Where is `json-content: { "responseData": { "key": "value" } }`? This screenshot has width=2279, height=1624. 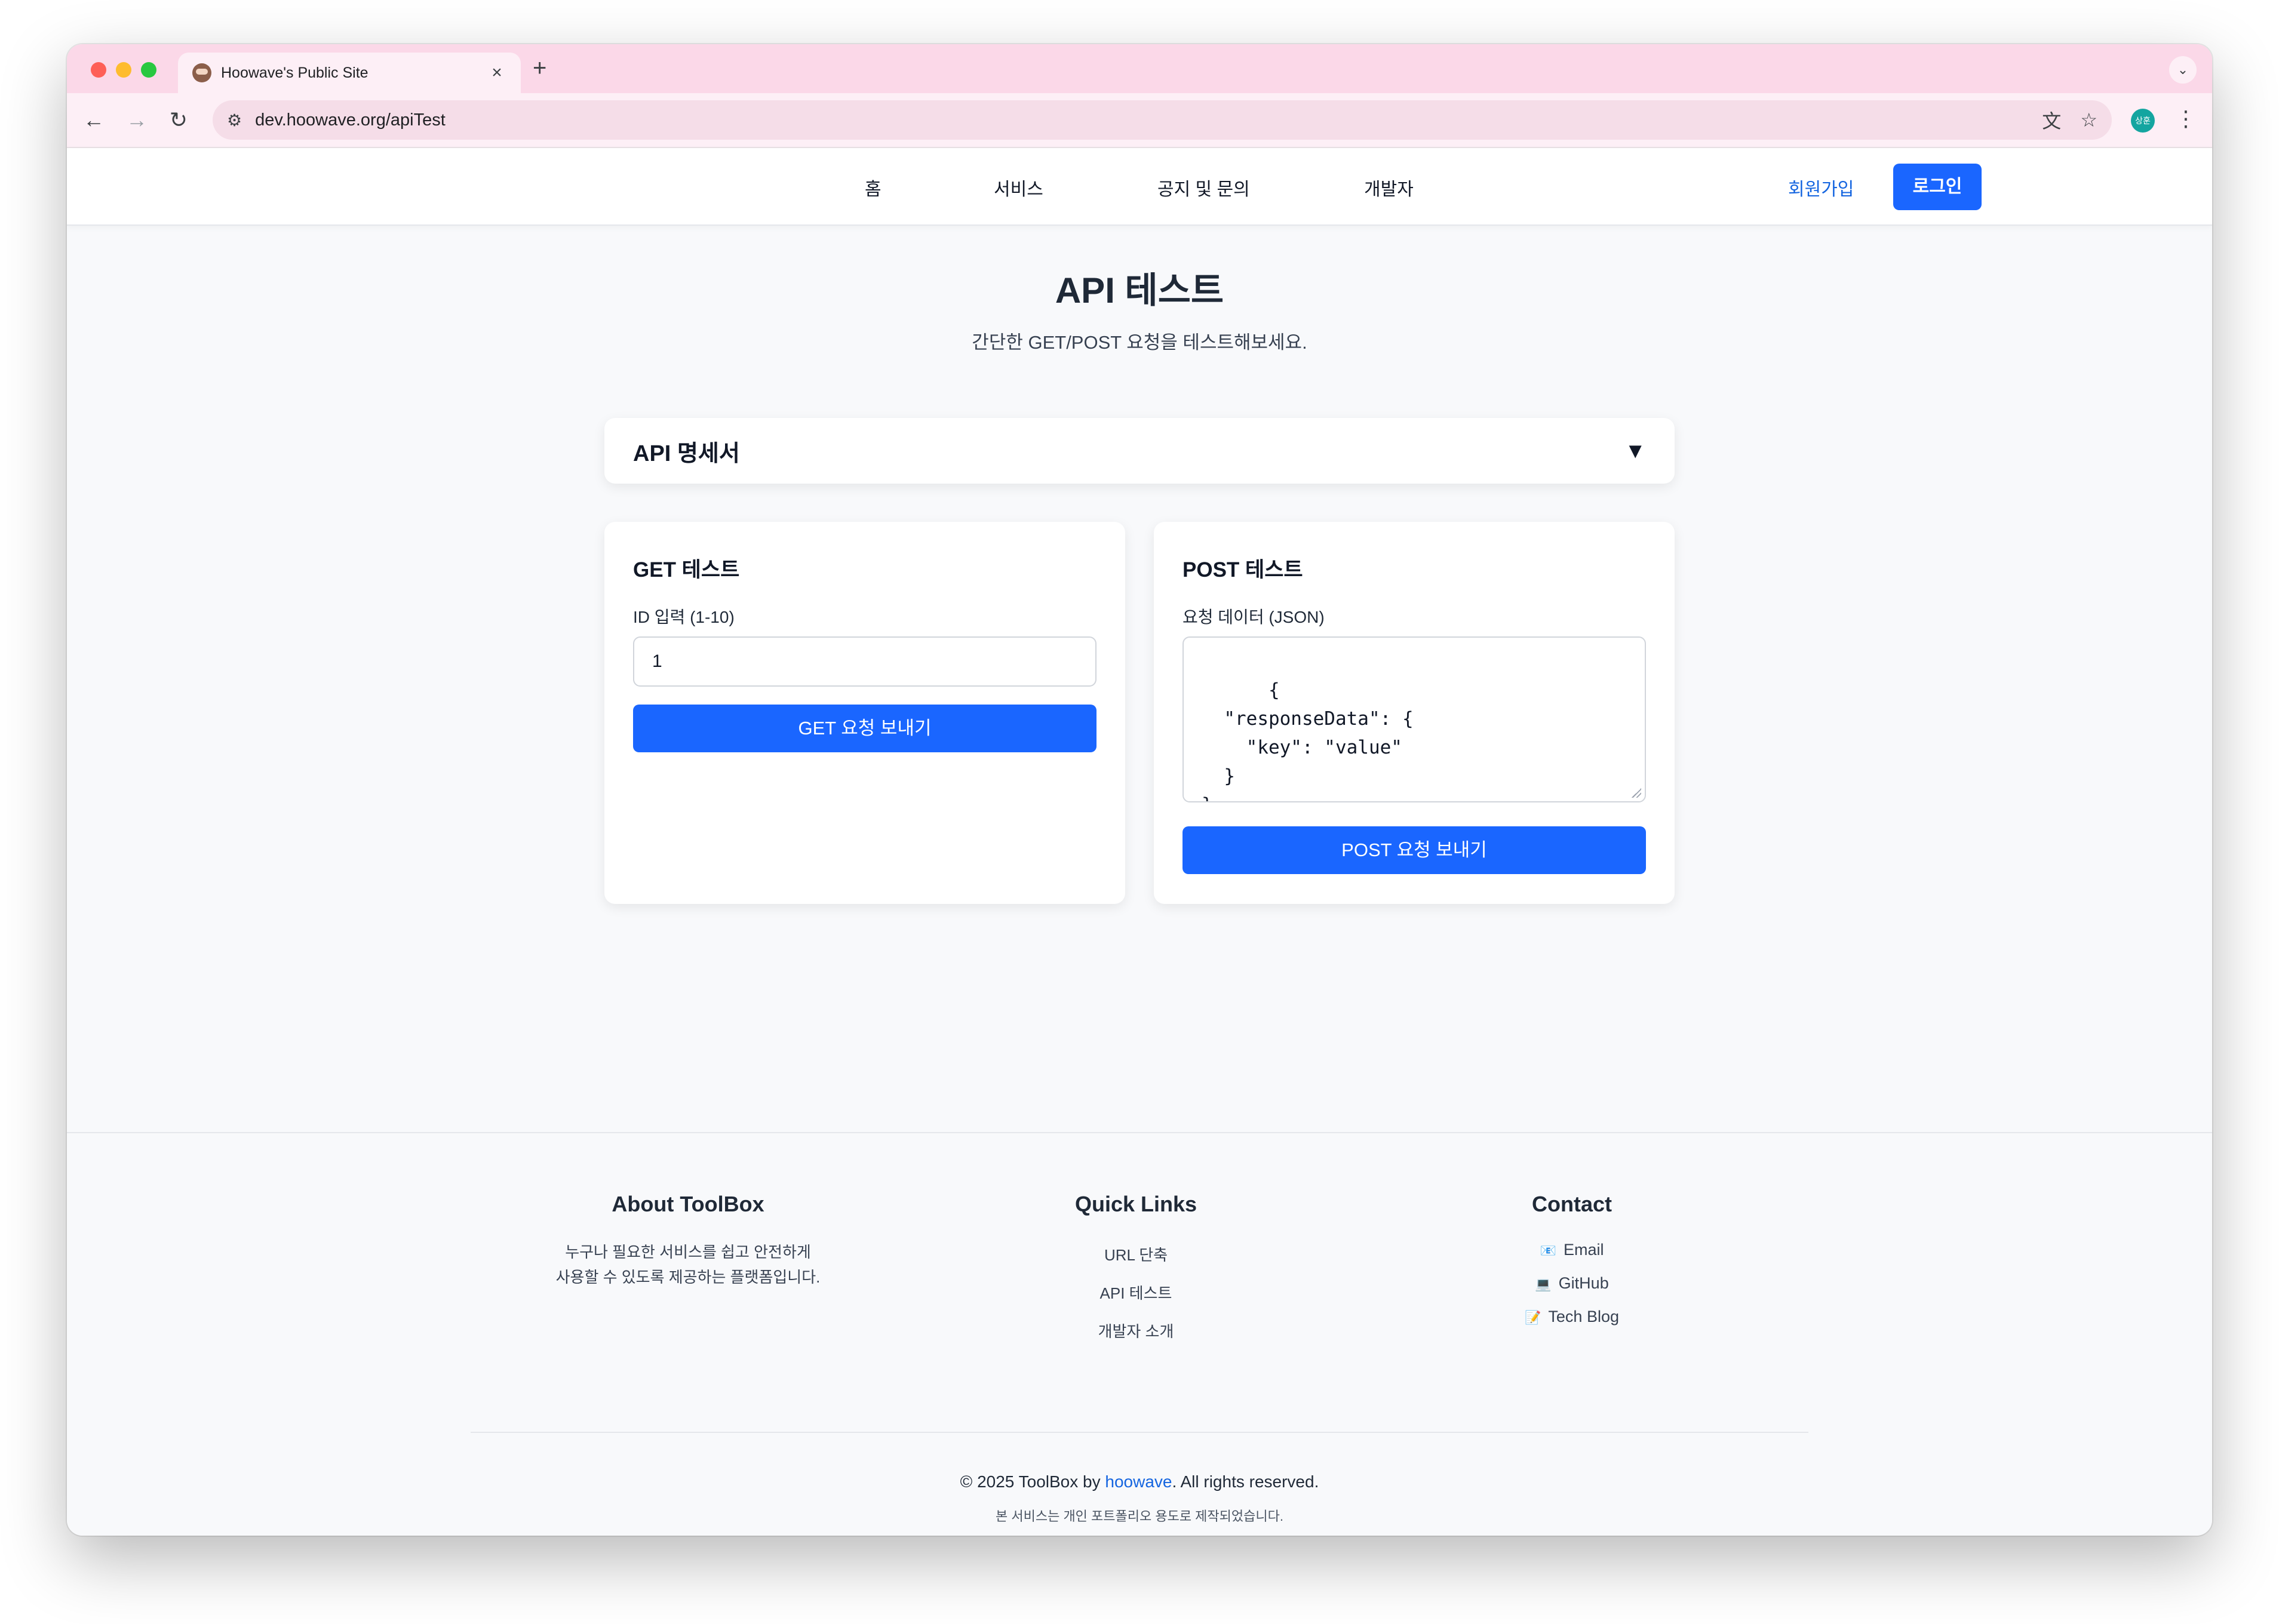 json-content: { "responseData": { "key": "value" } } is located at coordinates (1308, 740).